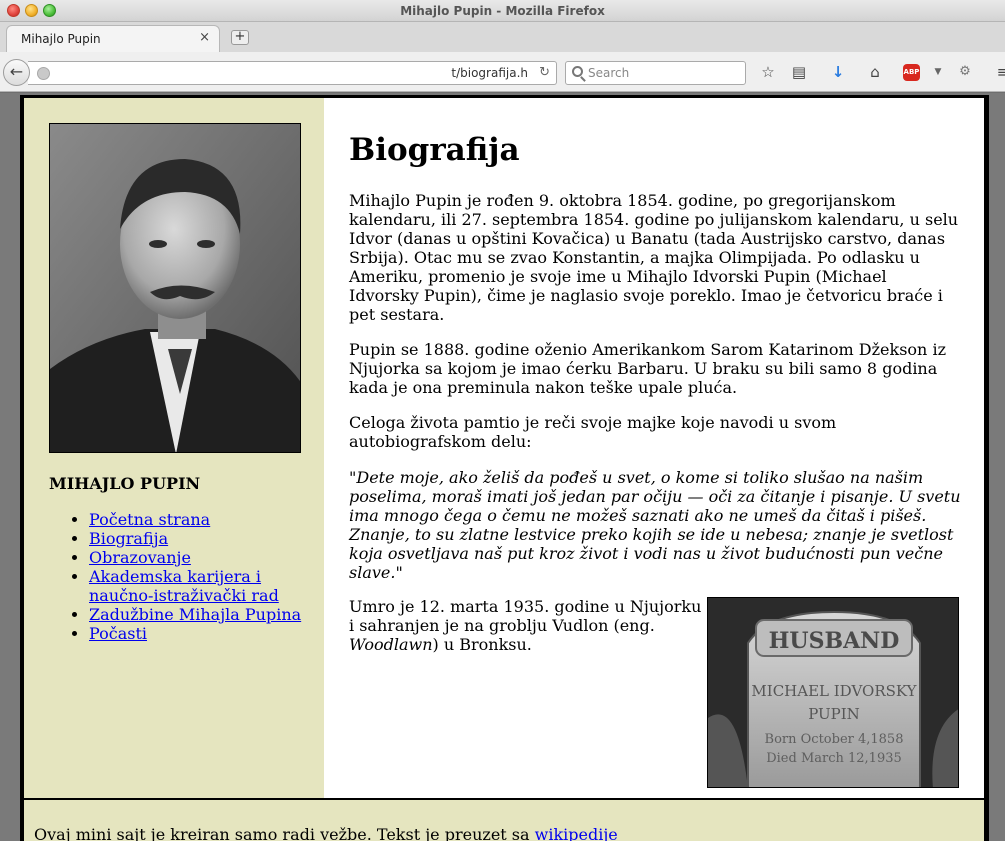 The width and height of the screenshot is (1005, 841). Describe the element at coordinates (482, 644) in the screenshot. I see `death-text-after: ) u Bronksu.` at that location.